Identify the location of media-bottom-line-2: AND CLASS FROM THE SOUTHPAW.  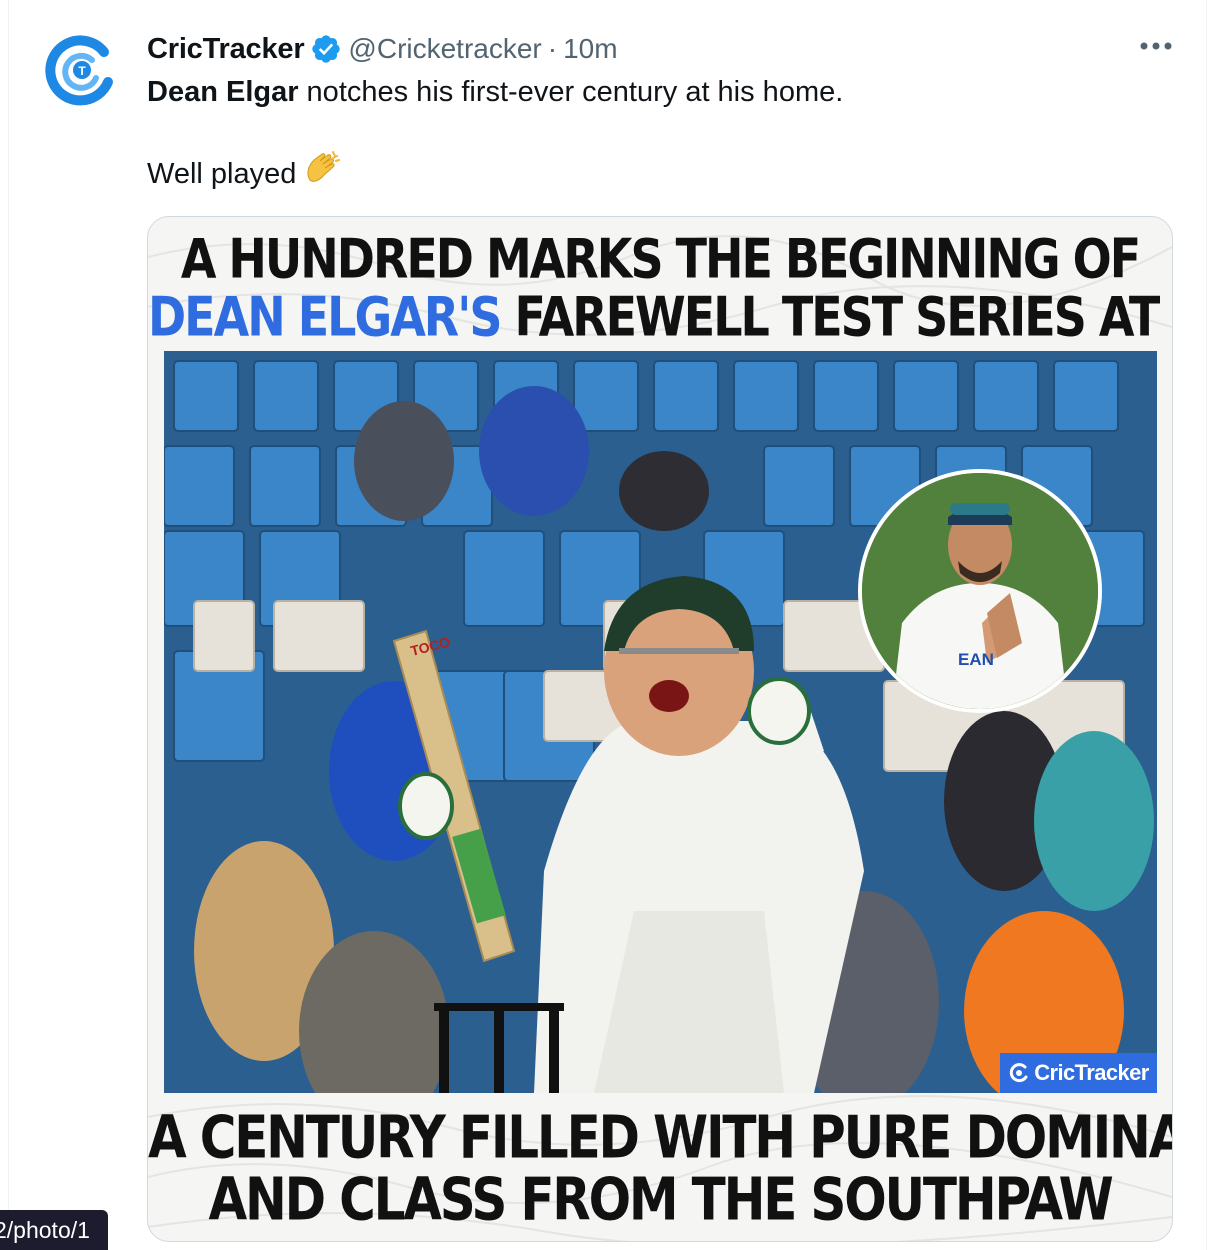
(660, 1199).